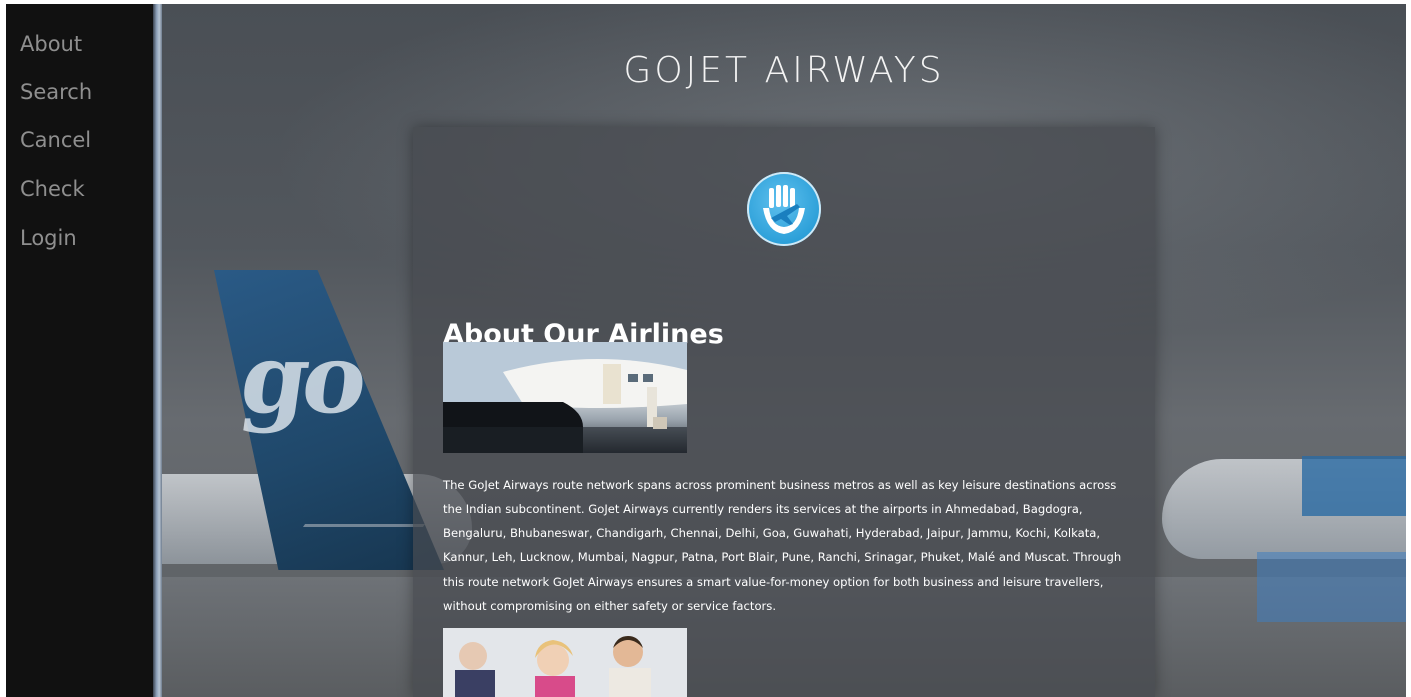 Image resolution: width=1411 pixels, height=697 pixels. I want to click on private-jet-photo, so click(565, 397).